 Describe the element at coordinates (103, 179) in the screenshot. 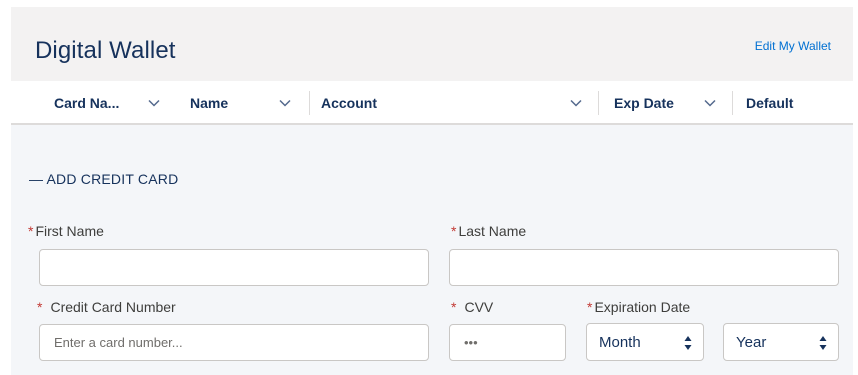

I see `add-credit-card-toggle: — ADD CREDIT CARD` at that location.